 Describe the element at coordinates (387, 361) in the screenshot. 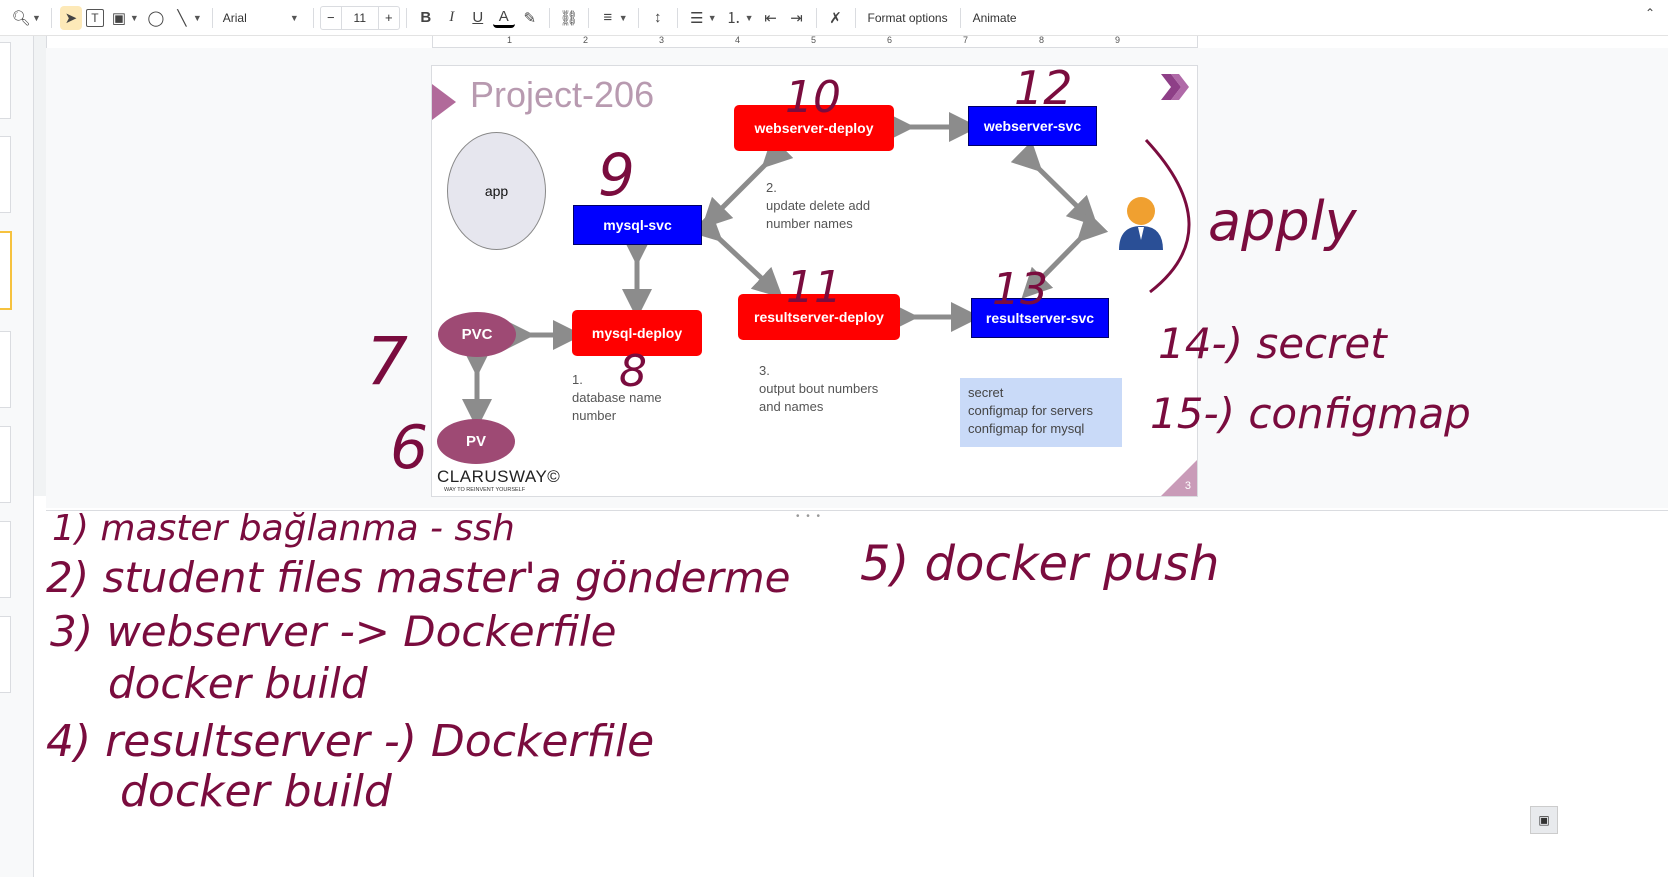

I see `ink-number-7: 7` at that location.